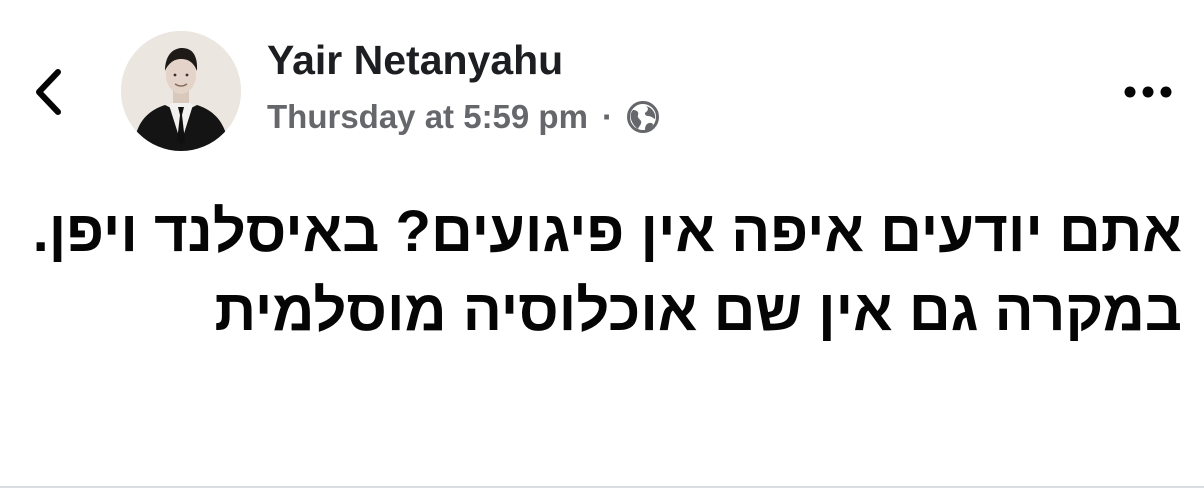 The height and width of the screenshot is (490, 1204). I want to click on more-options-button, so click(1148, 92).